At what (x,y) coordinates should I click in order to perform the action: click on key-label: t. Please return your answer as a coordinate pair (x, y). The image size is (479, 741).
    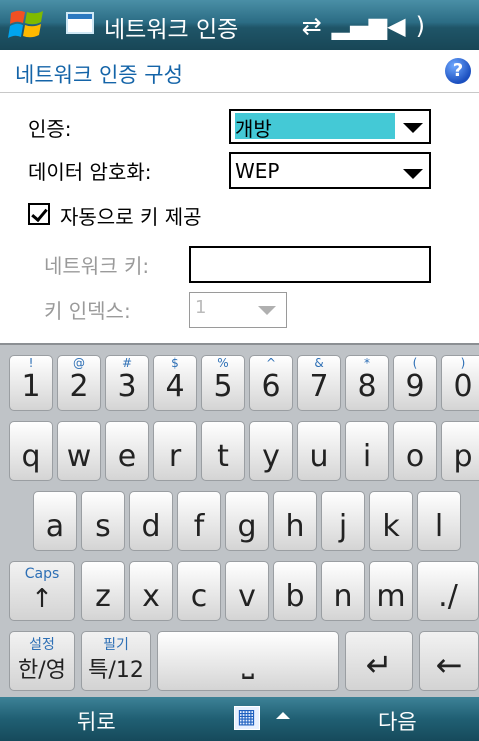
    Looking at the image, I should click on (223, 456).